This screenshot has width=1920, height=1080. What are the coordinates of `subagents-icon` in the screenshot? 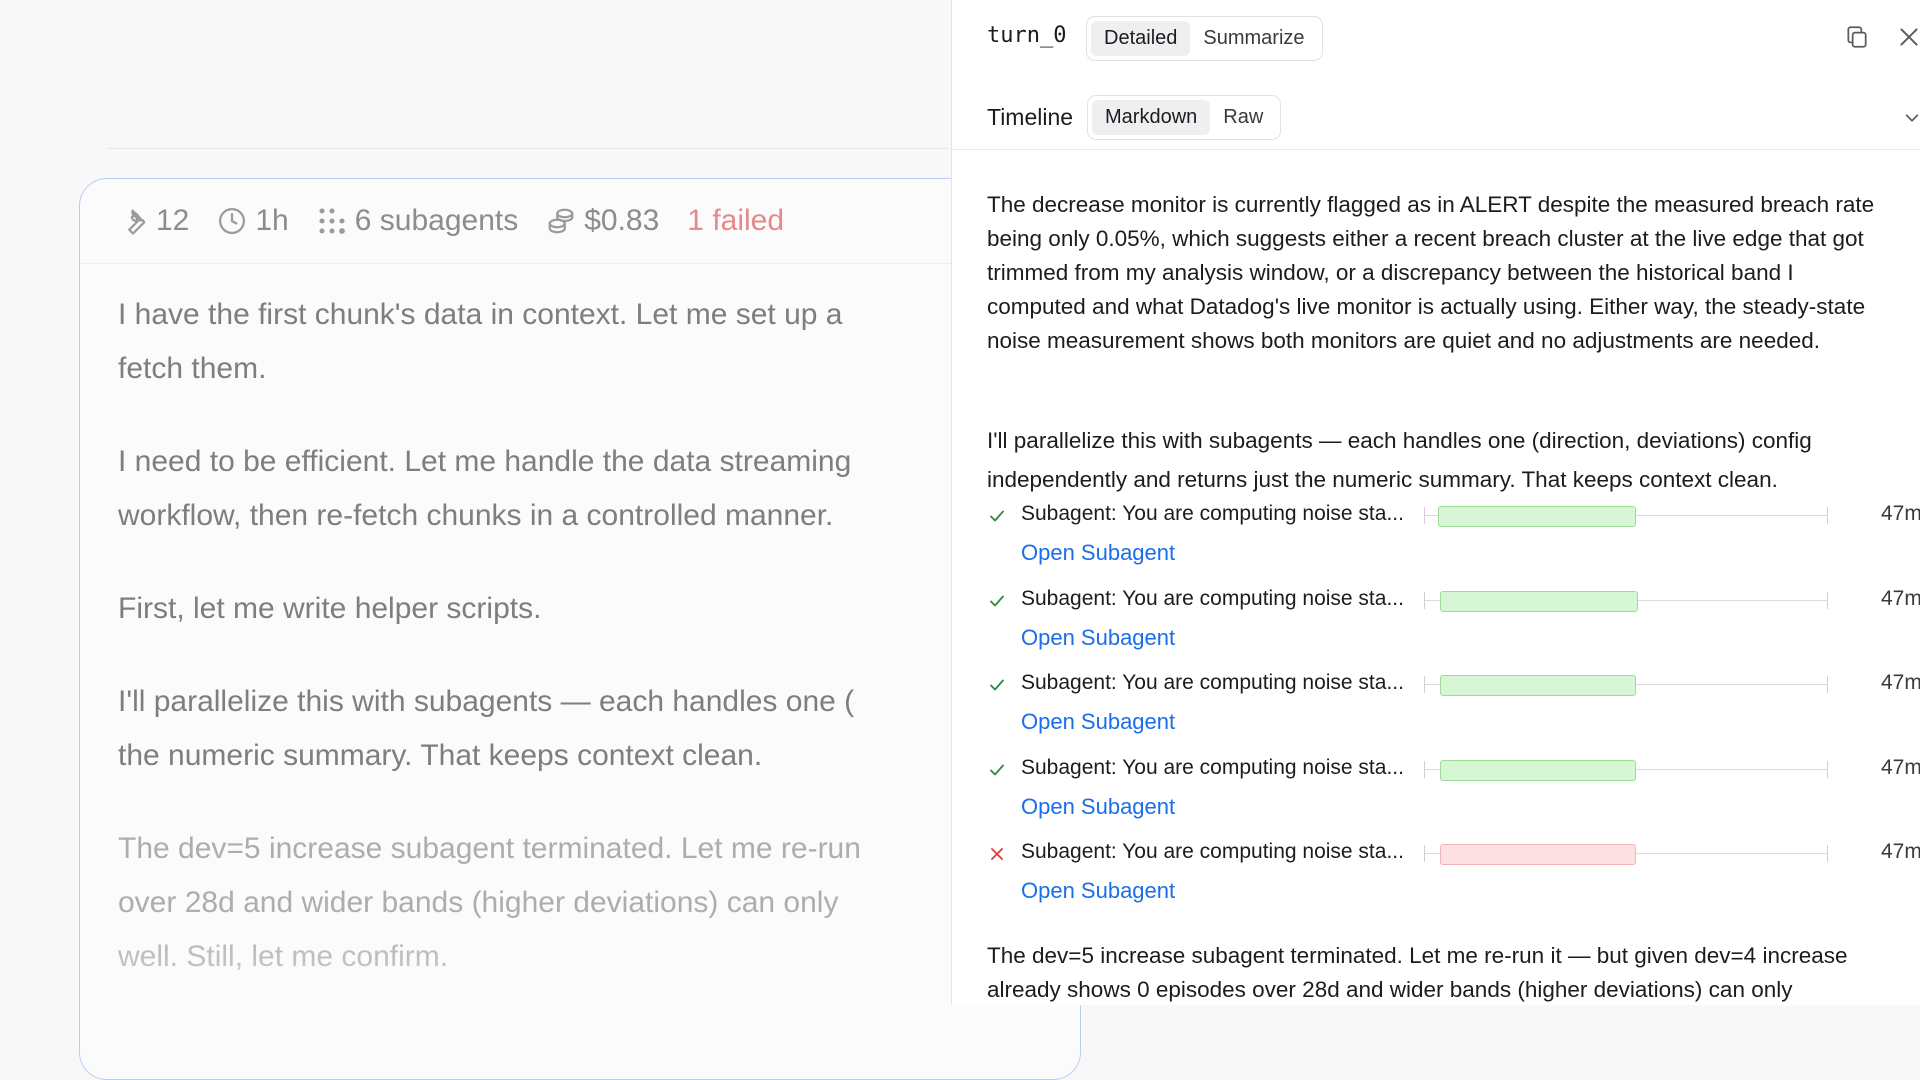 It's located at (332, 221).